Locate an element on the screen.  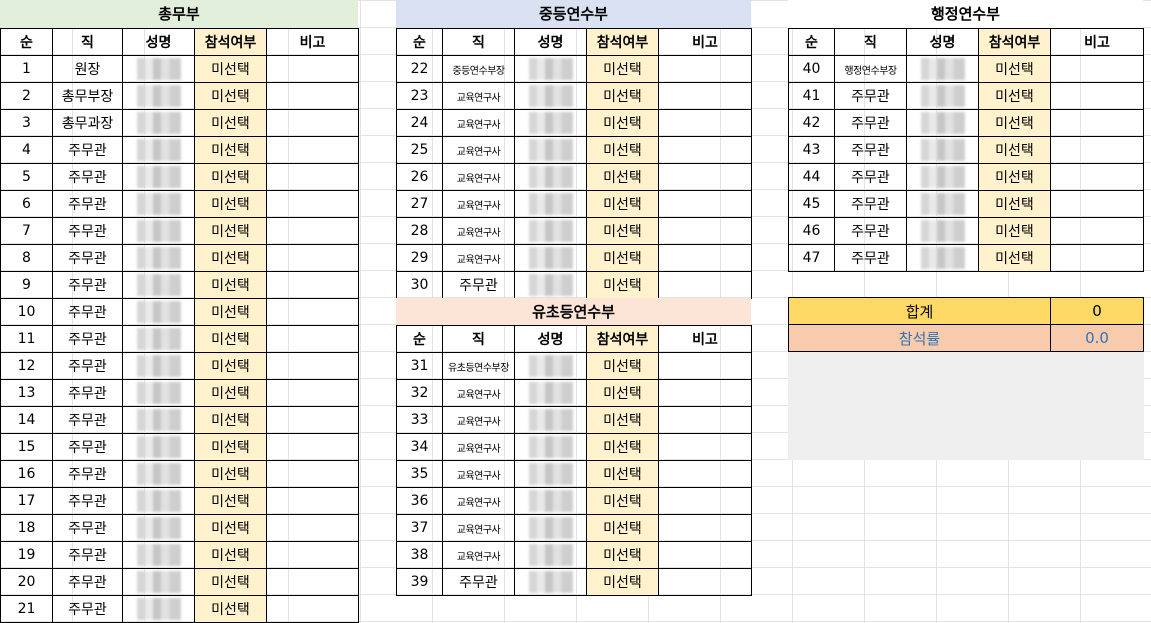
rate-value: 0.0 is located at coordinates (1097, 338).